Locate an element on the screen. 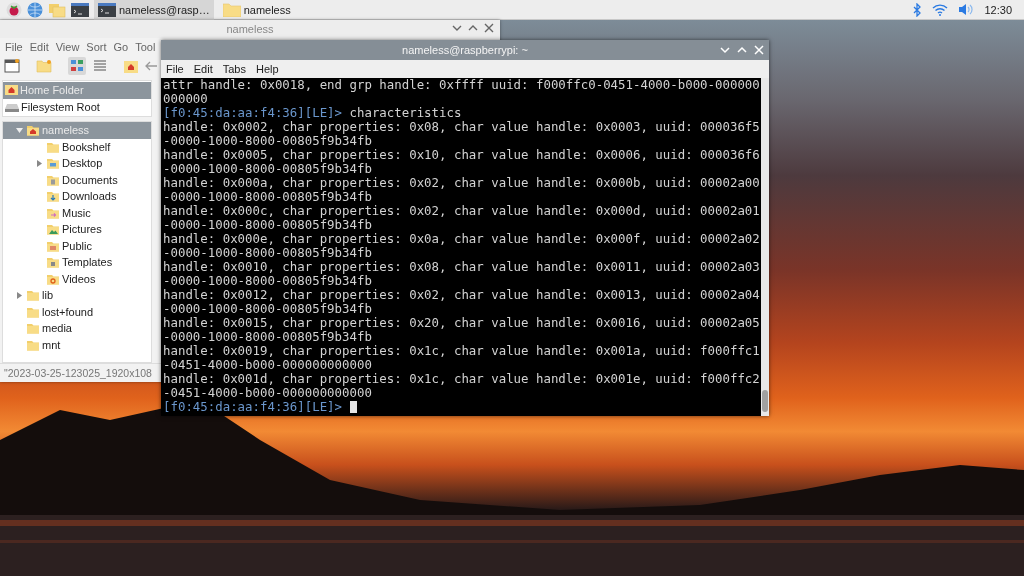 The width and height of the screenshot is (1024, 576). tree-item: lost+found is located at coordinates (77, 311).